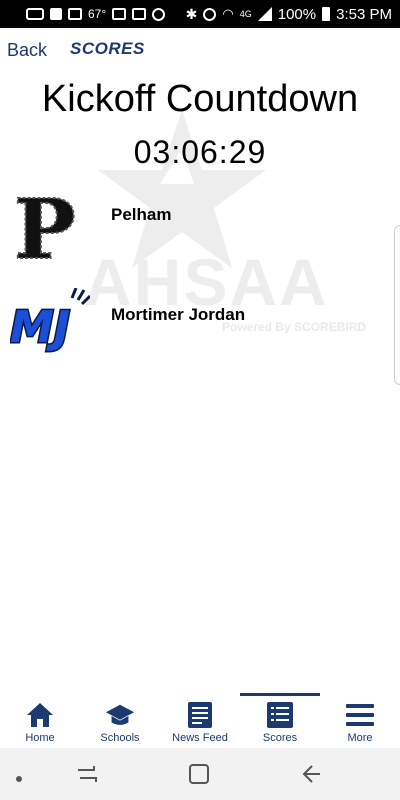 This screenshot has width=400, height=800. I want to click on svg-text: P, so click(45, 226).